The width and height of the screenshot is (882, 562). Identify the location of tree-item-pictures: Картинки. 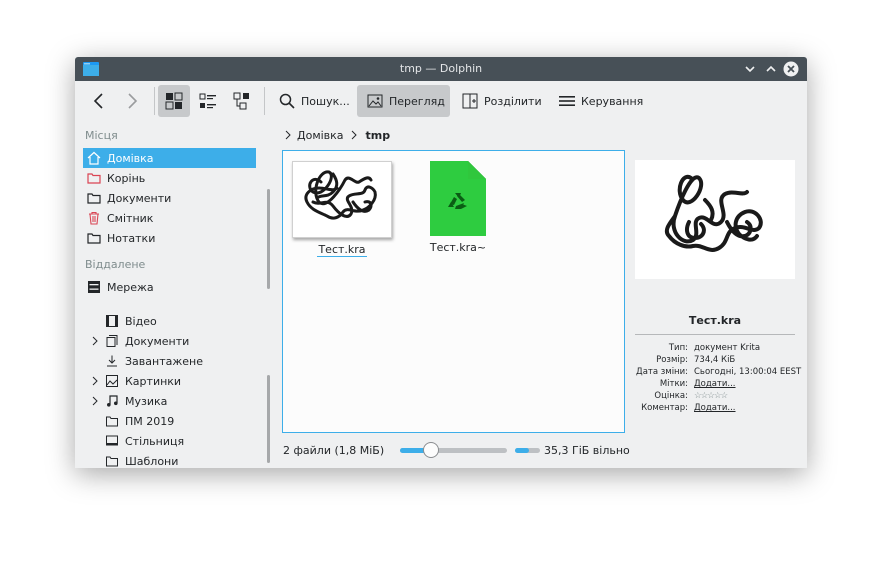
(174, 381).